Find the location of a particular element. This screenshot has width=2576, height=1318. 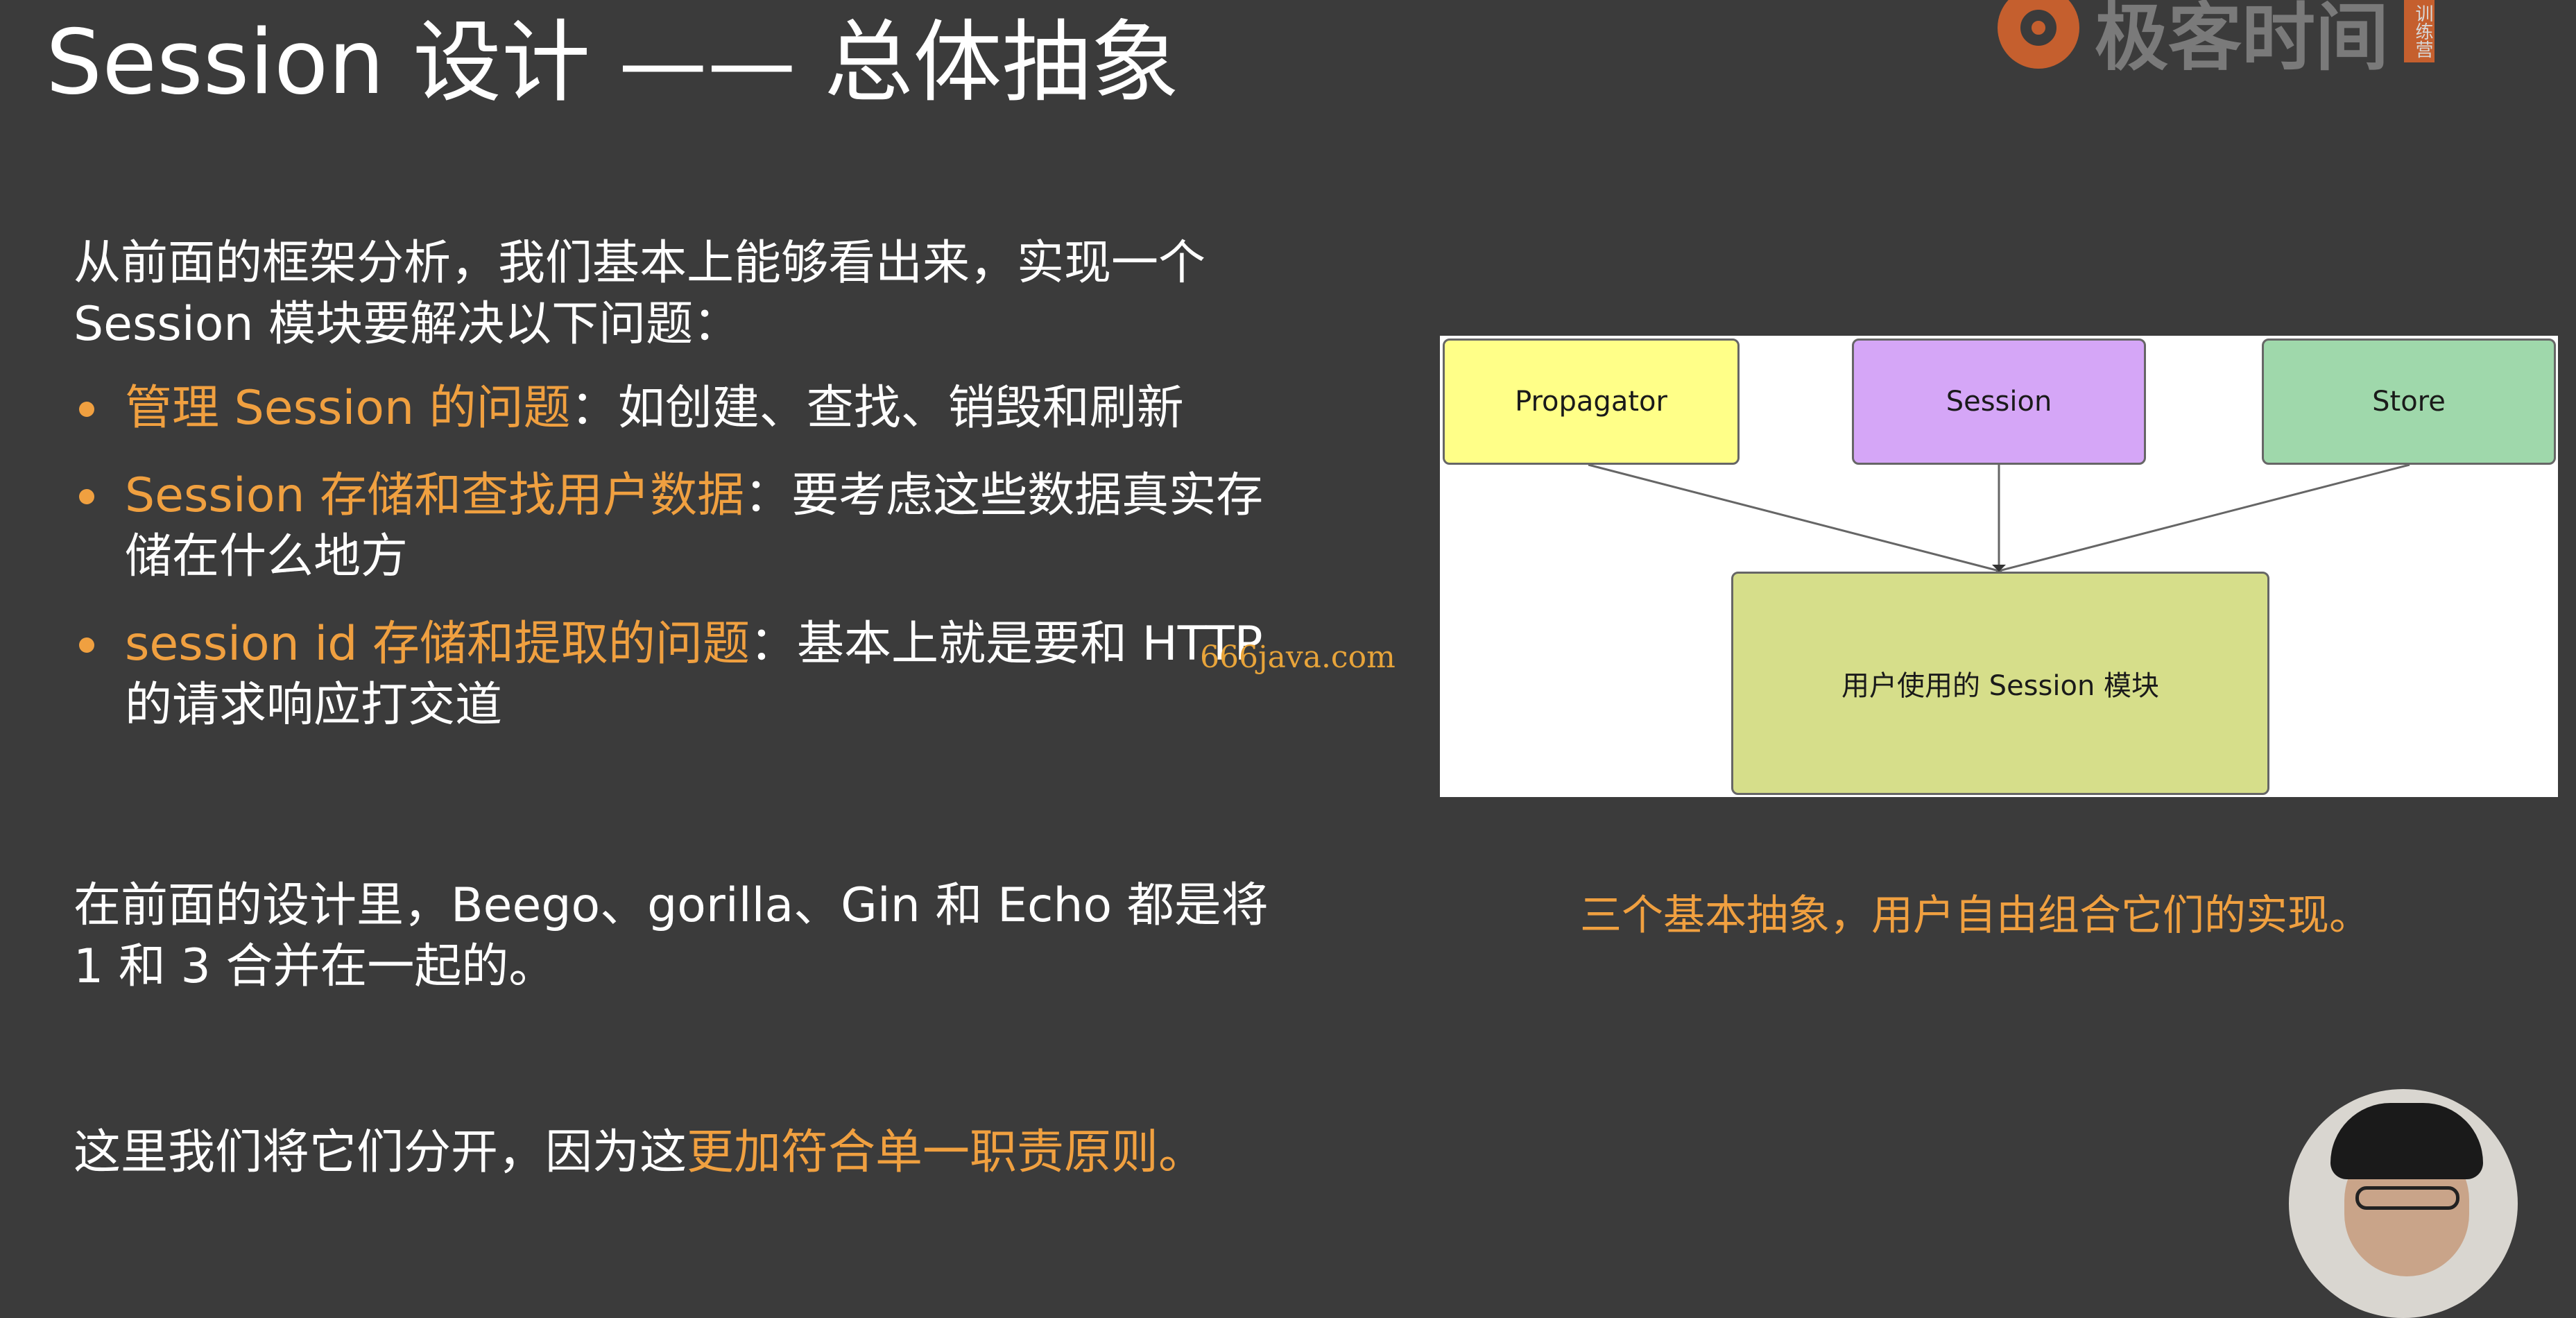

conclusion-highlight: 更加符合单一职责原则。 is located at coordinates (946, 1152).